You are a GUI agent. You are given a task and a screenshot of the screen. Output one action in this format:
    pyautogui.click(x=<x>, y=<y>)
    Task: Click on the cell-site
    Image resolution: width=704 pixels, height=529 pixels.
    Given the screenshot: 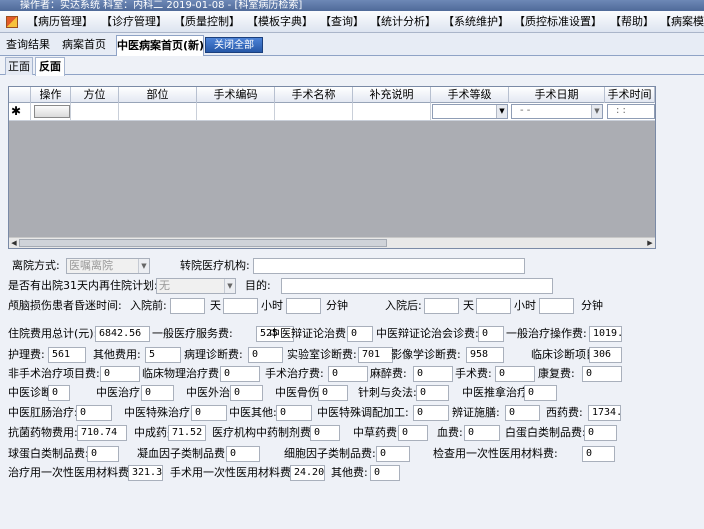 What is the action you would take?
    pyautogui.click(x=158, y=112)
    